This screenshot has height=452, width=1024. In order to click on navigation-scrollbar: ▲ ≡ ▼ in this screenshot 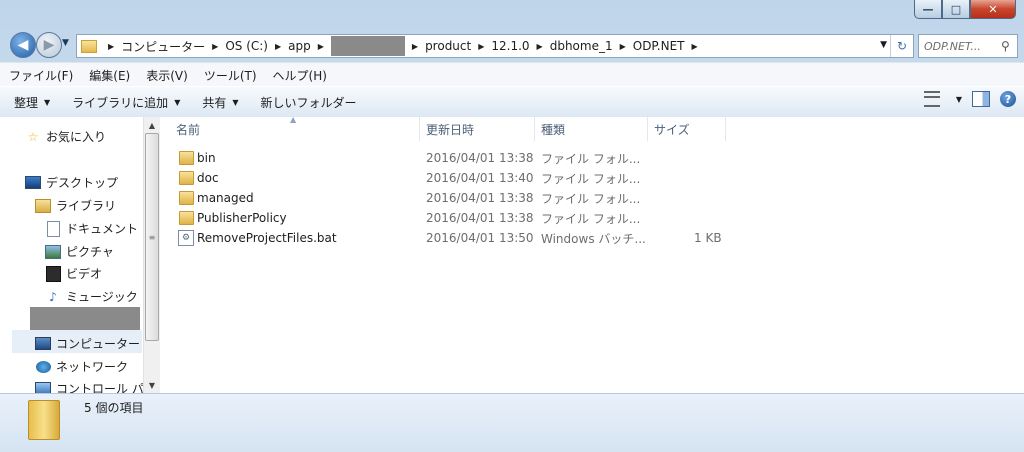, I will do `click(151, 255)`.